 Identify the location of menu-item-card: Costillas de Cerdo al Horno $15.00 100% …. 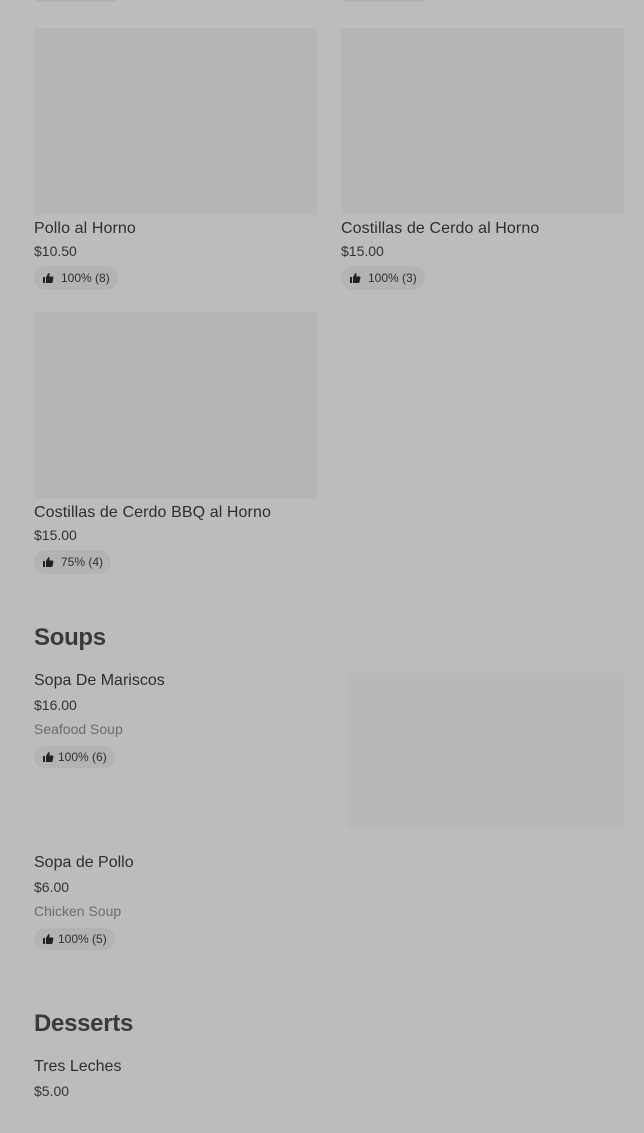
(482, 159).